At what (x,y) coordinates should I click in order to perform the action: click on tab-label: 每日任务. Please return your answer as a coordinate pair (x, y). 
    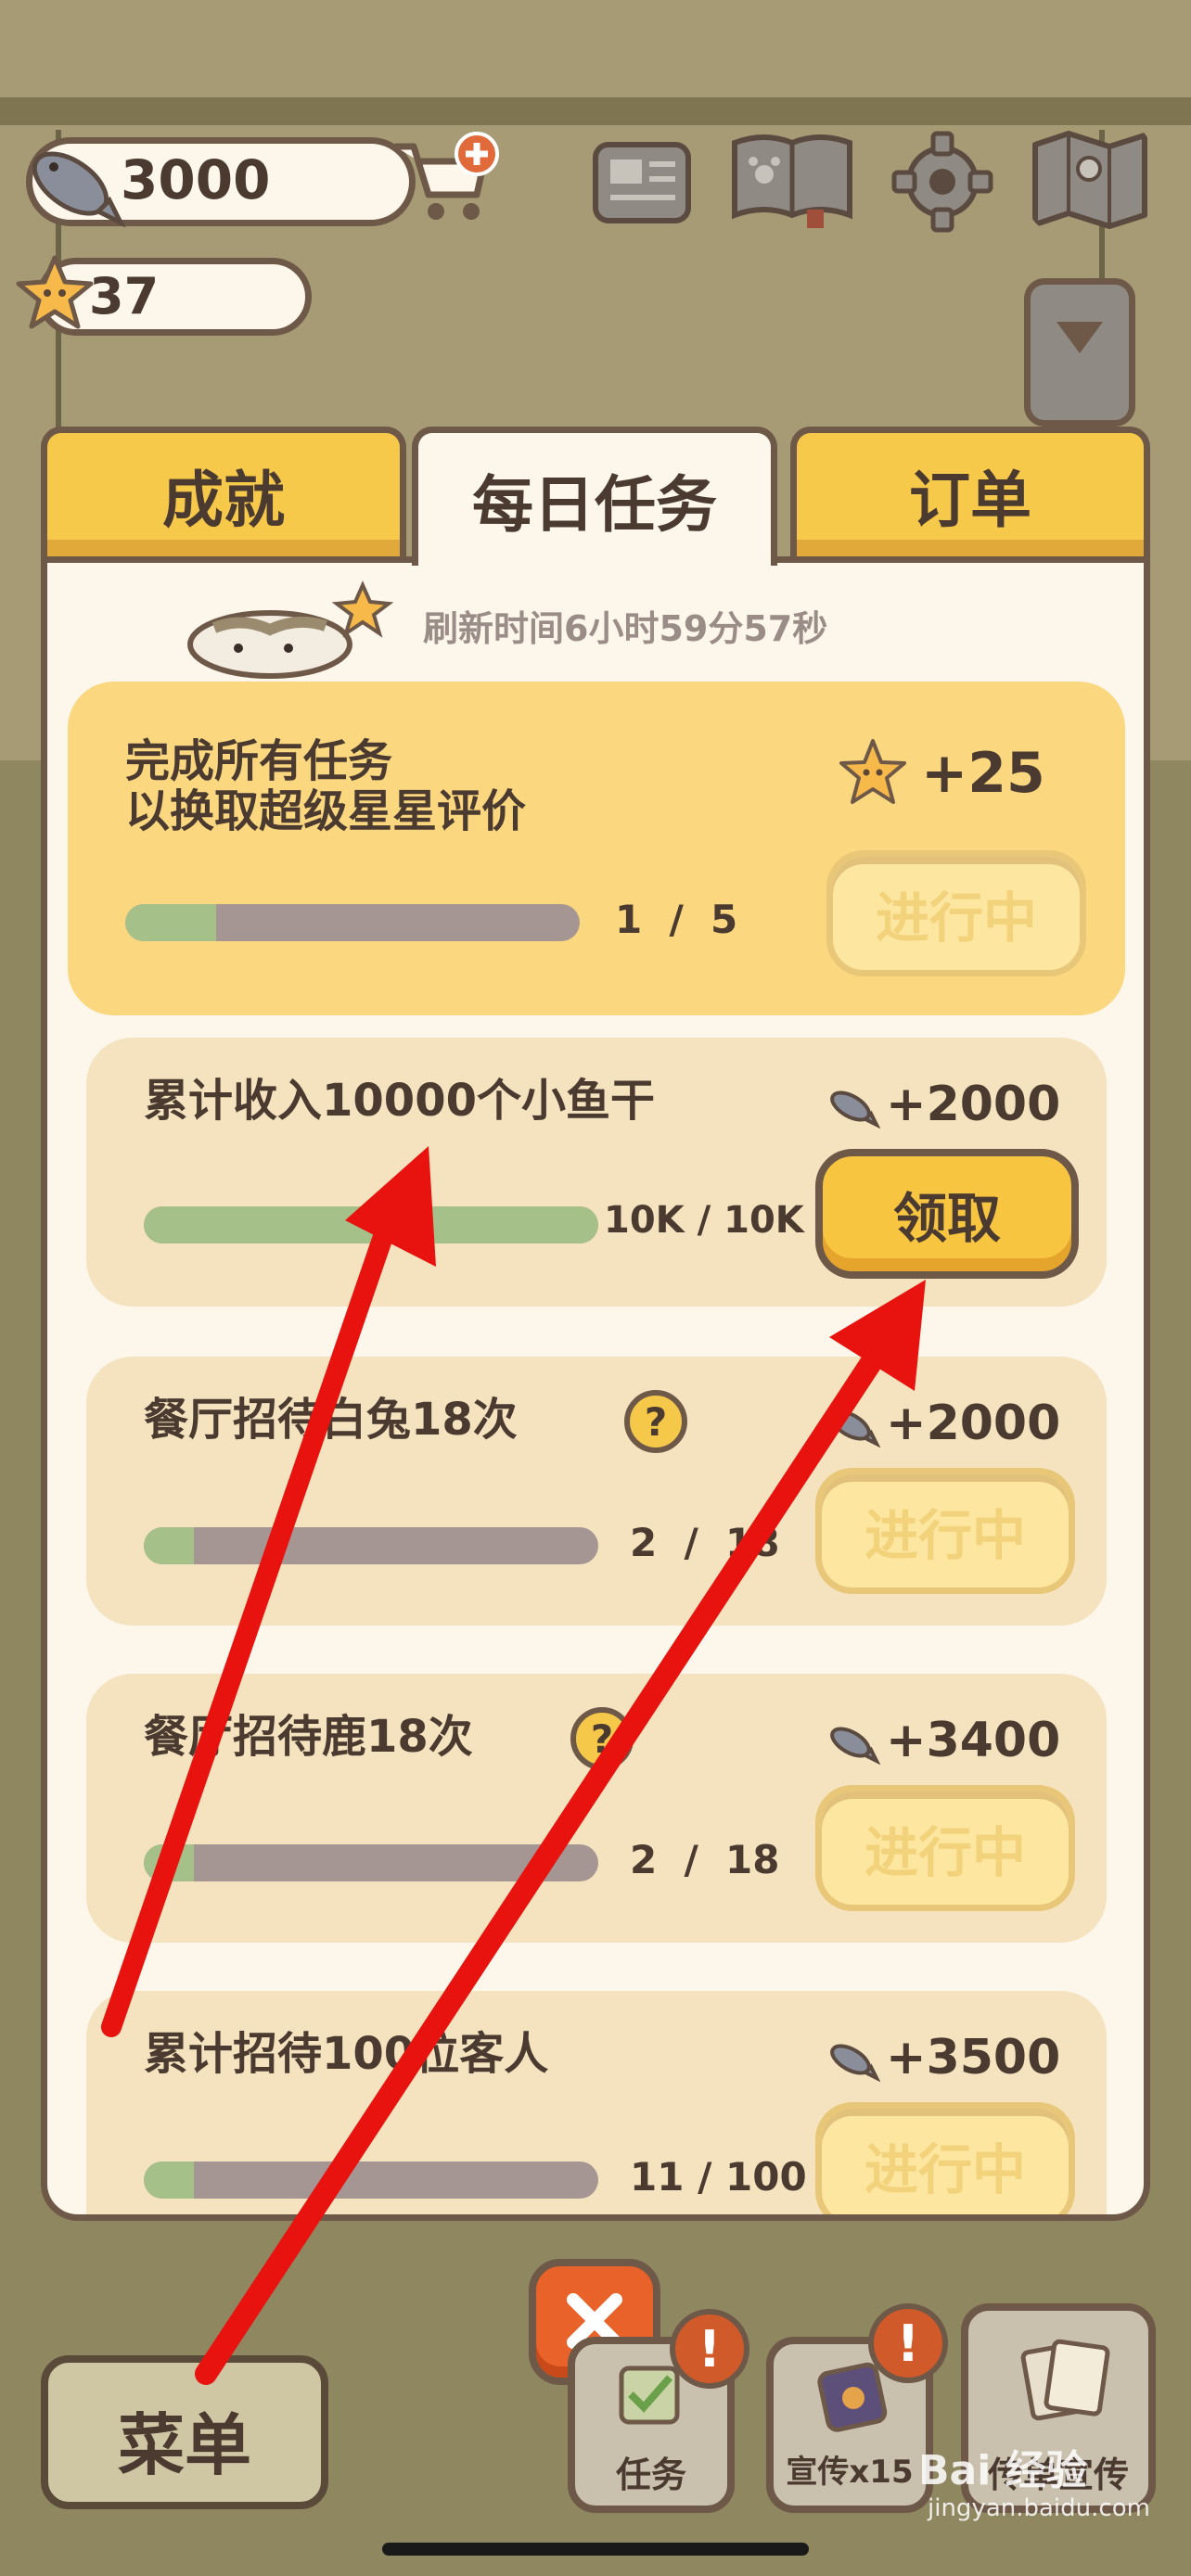
    Looking at the image, I should click on (594, 505).